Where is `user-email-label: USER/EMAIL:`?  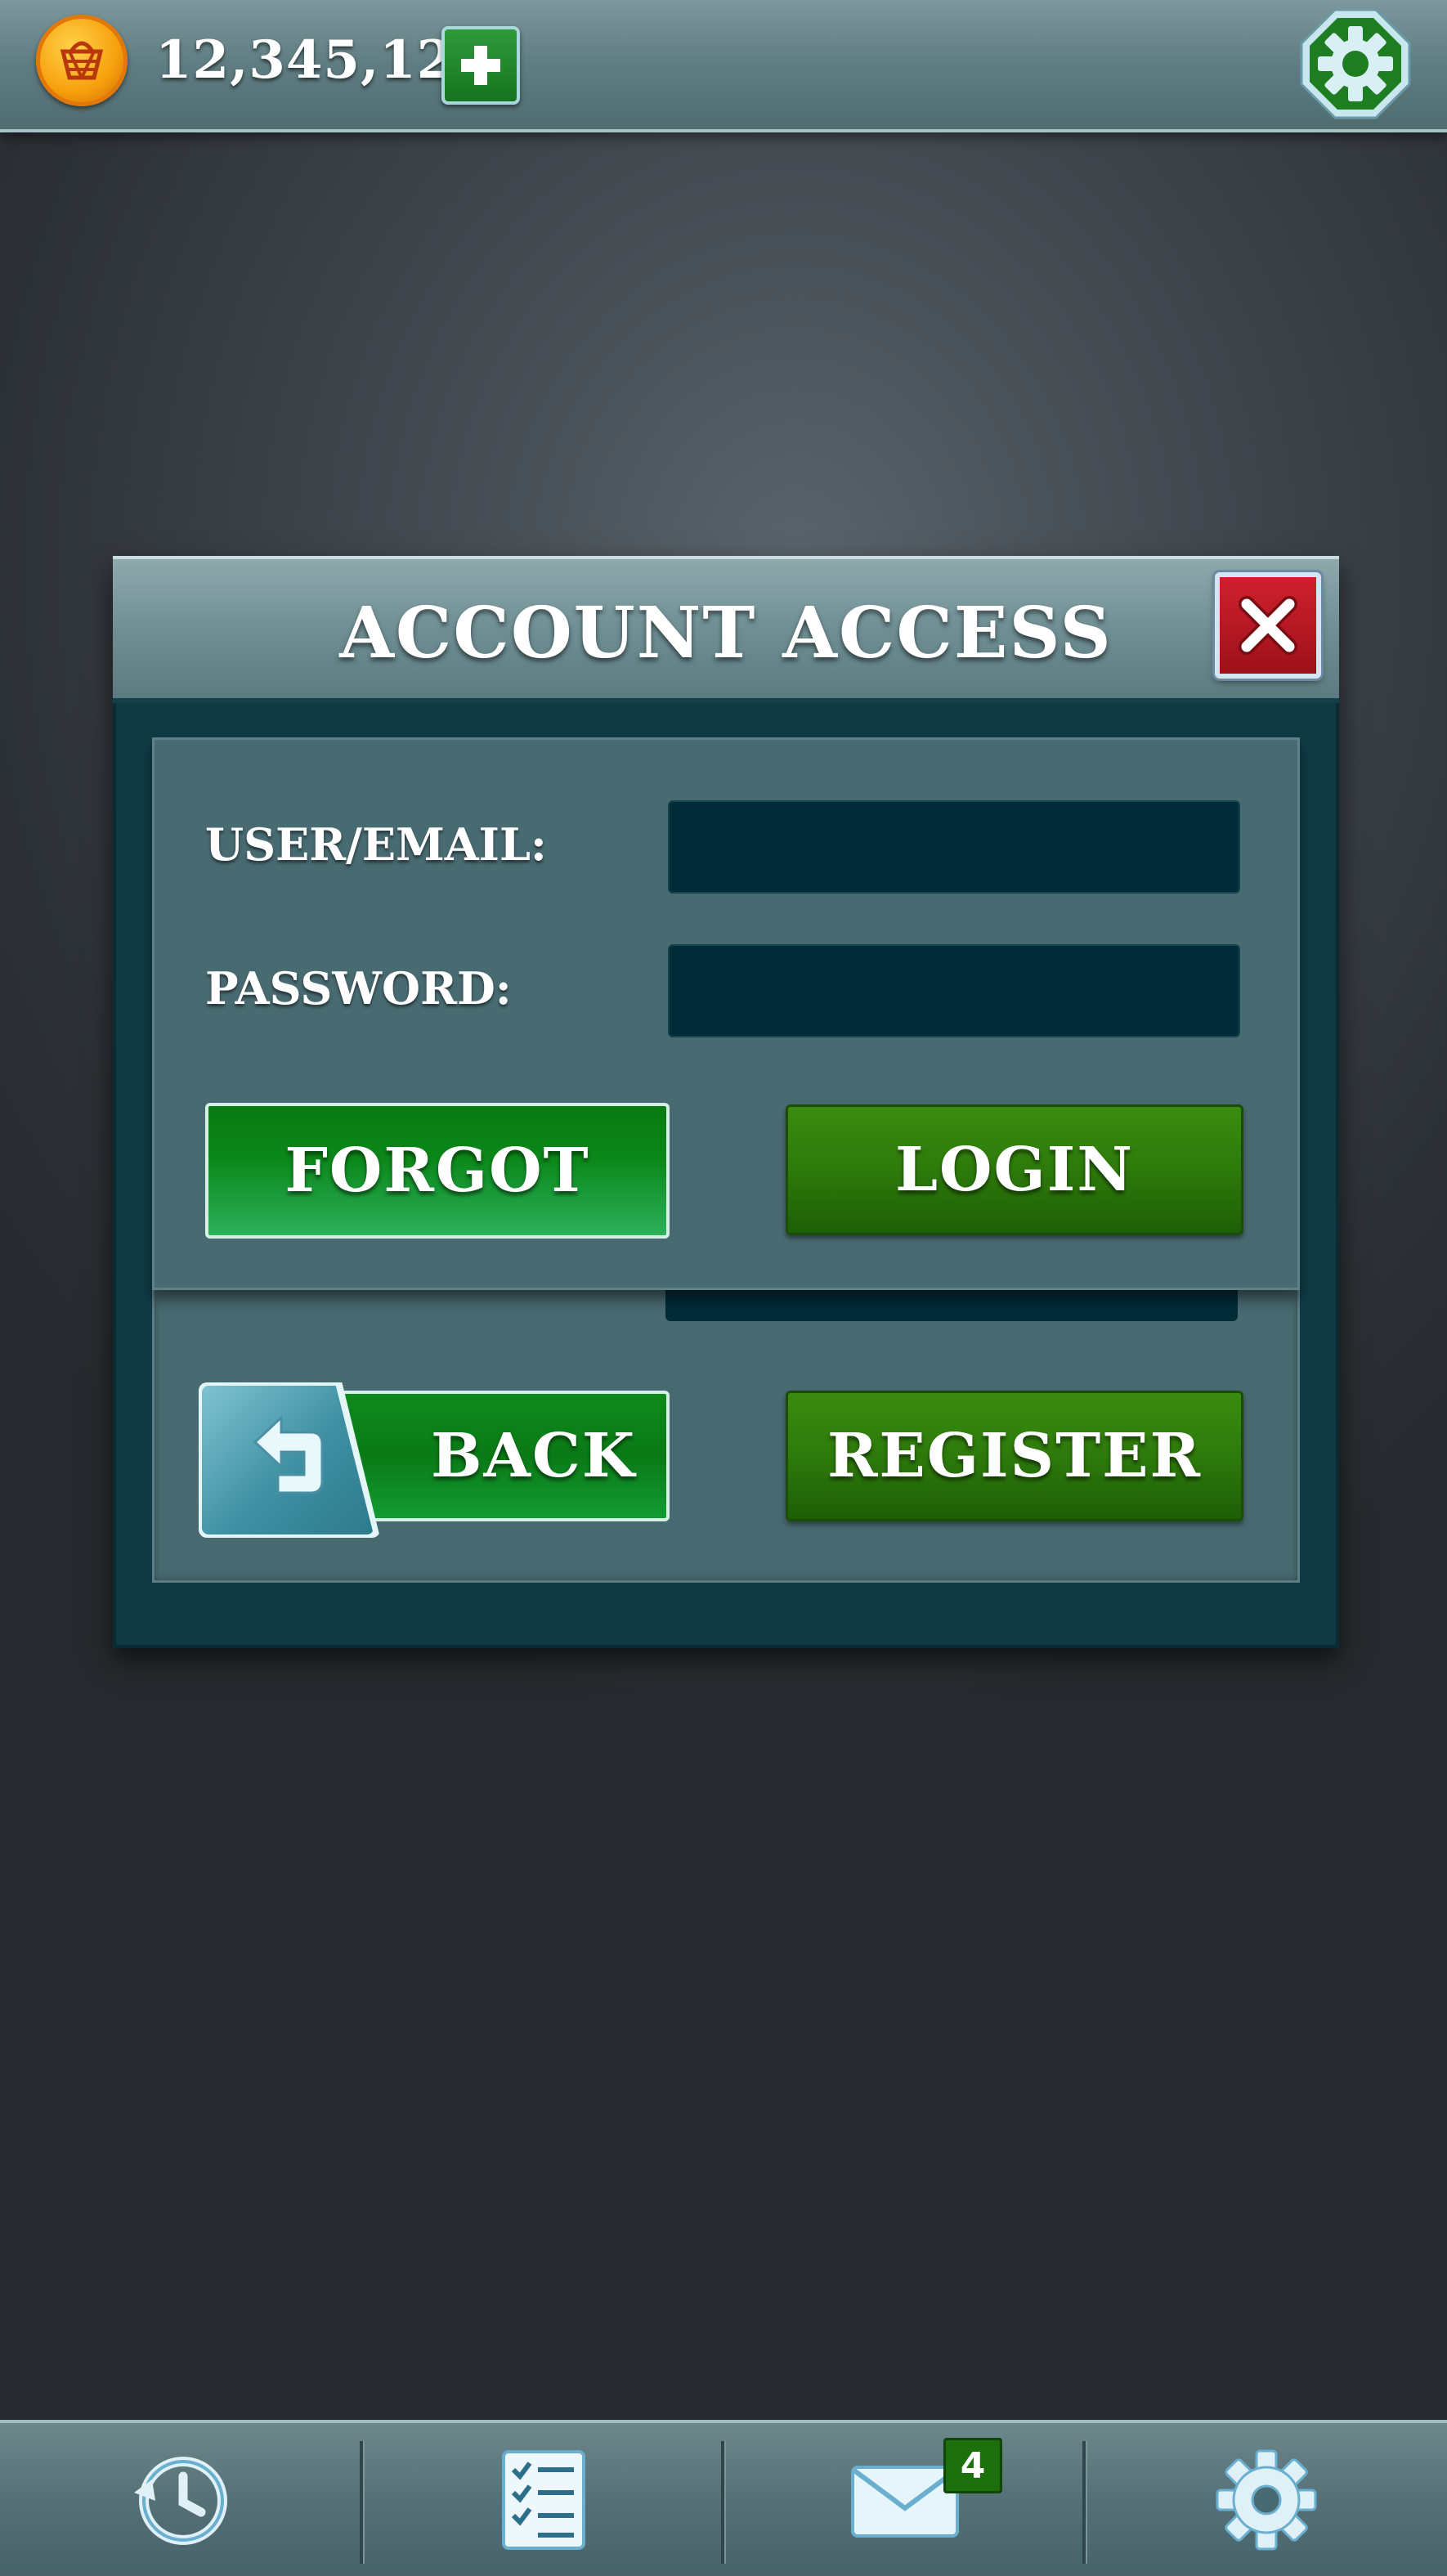
user-email-label: USER/EMAIL: is located at coordinates (376, 845).